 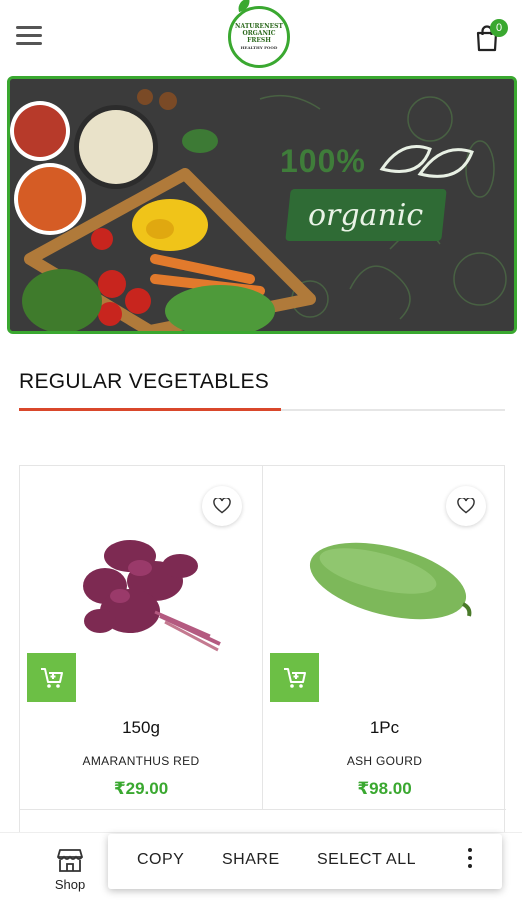 I want to click on select-all-button: SELECT ALL, so click(x=366, y=860).